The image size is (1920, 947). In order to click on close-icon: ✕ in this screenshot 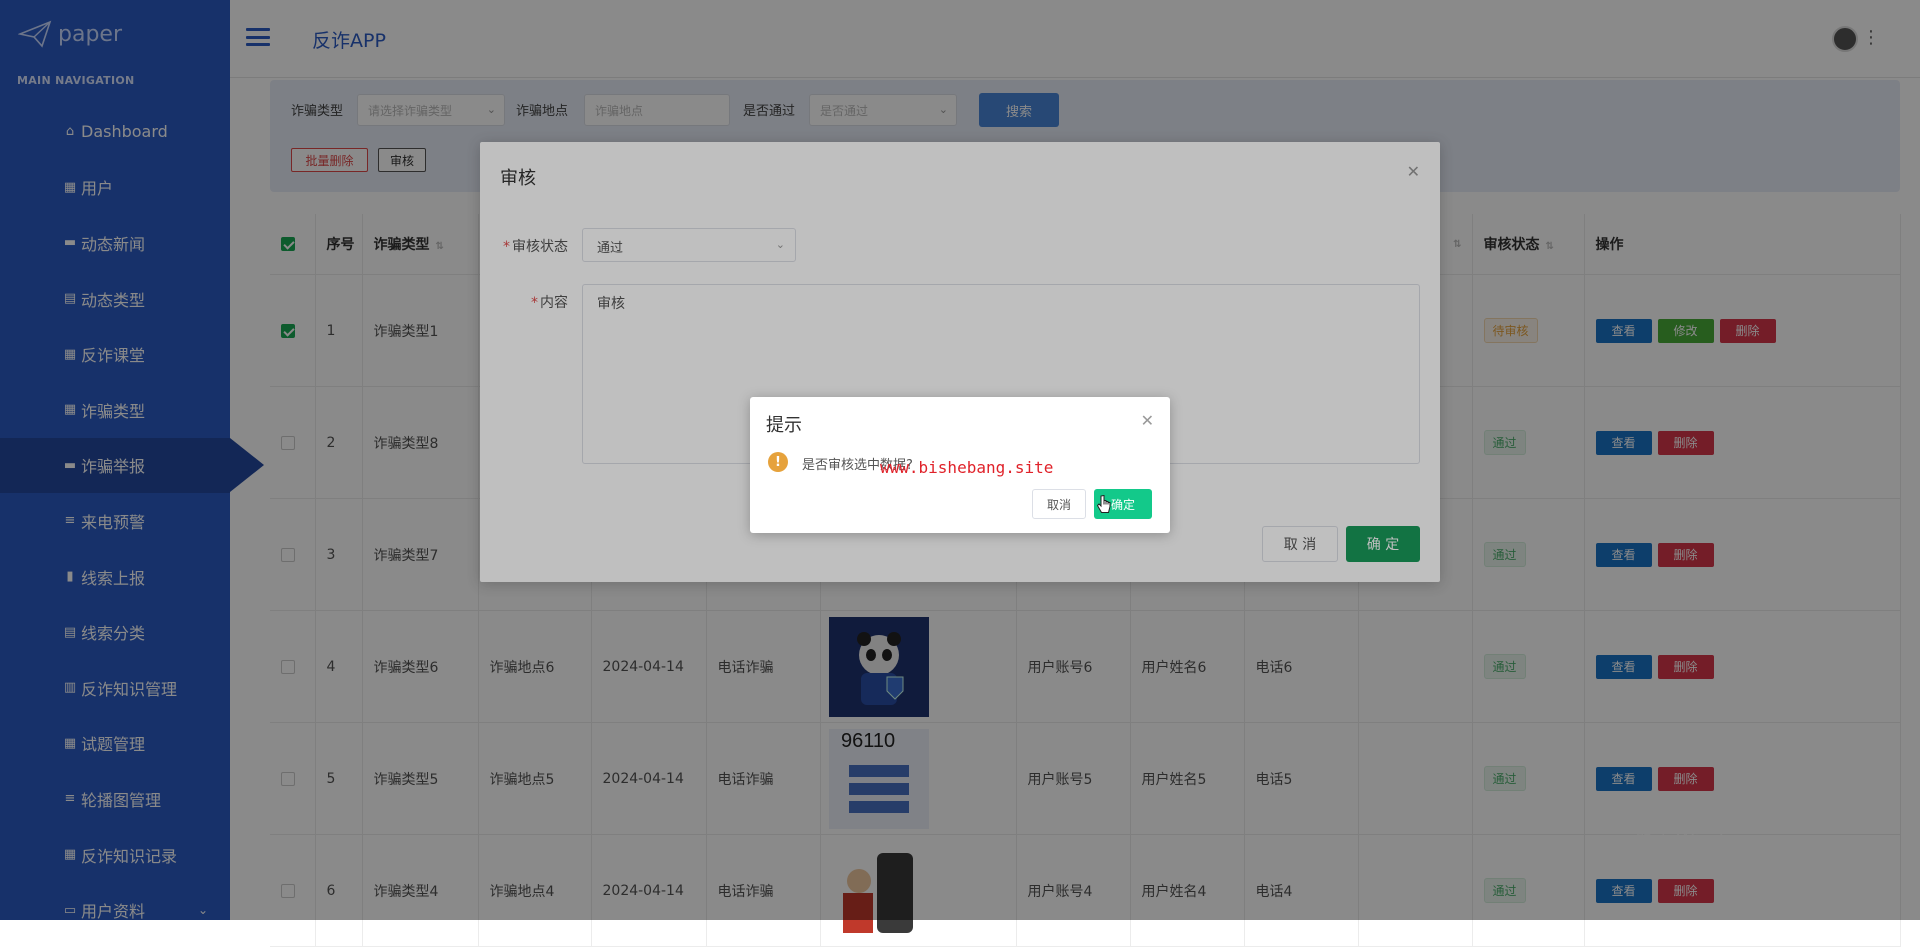, I will do `click(1147, 420)`.